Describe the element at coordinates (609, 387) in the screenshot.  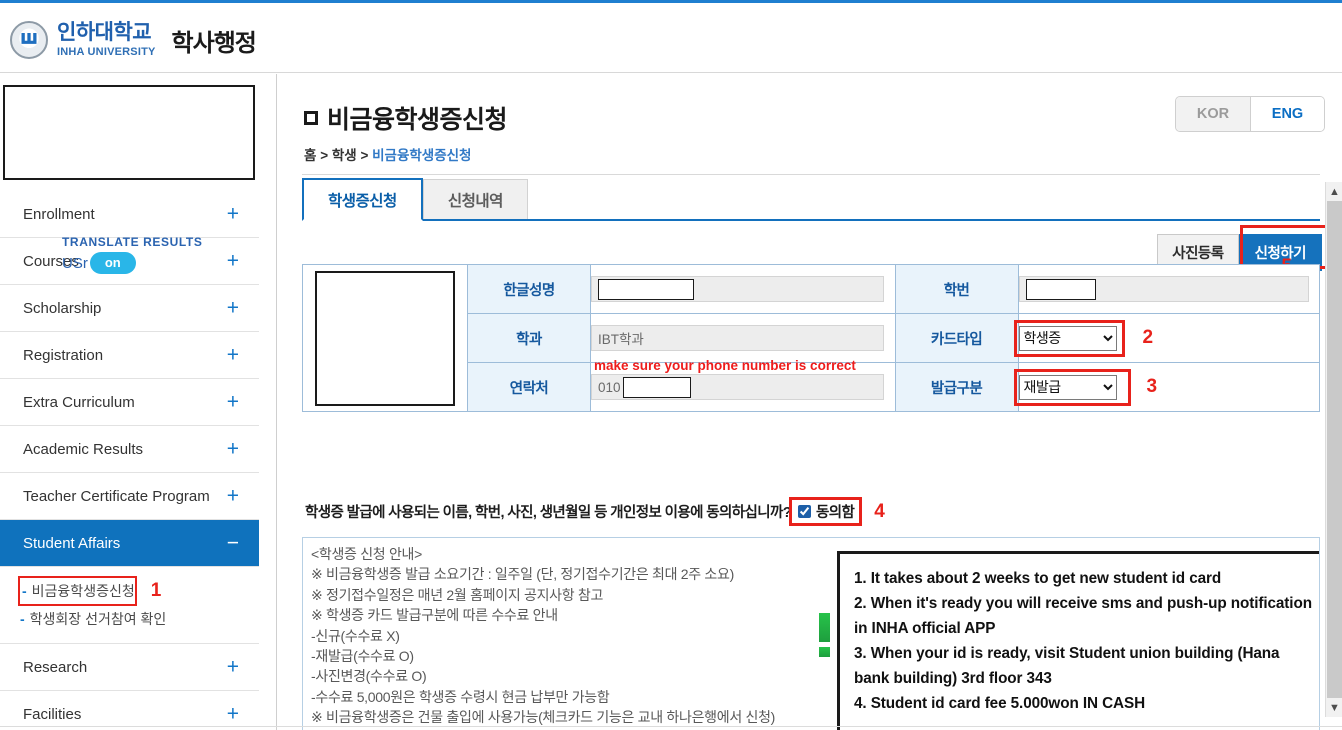
I see `contact-prefix: 010` at that location.